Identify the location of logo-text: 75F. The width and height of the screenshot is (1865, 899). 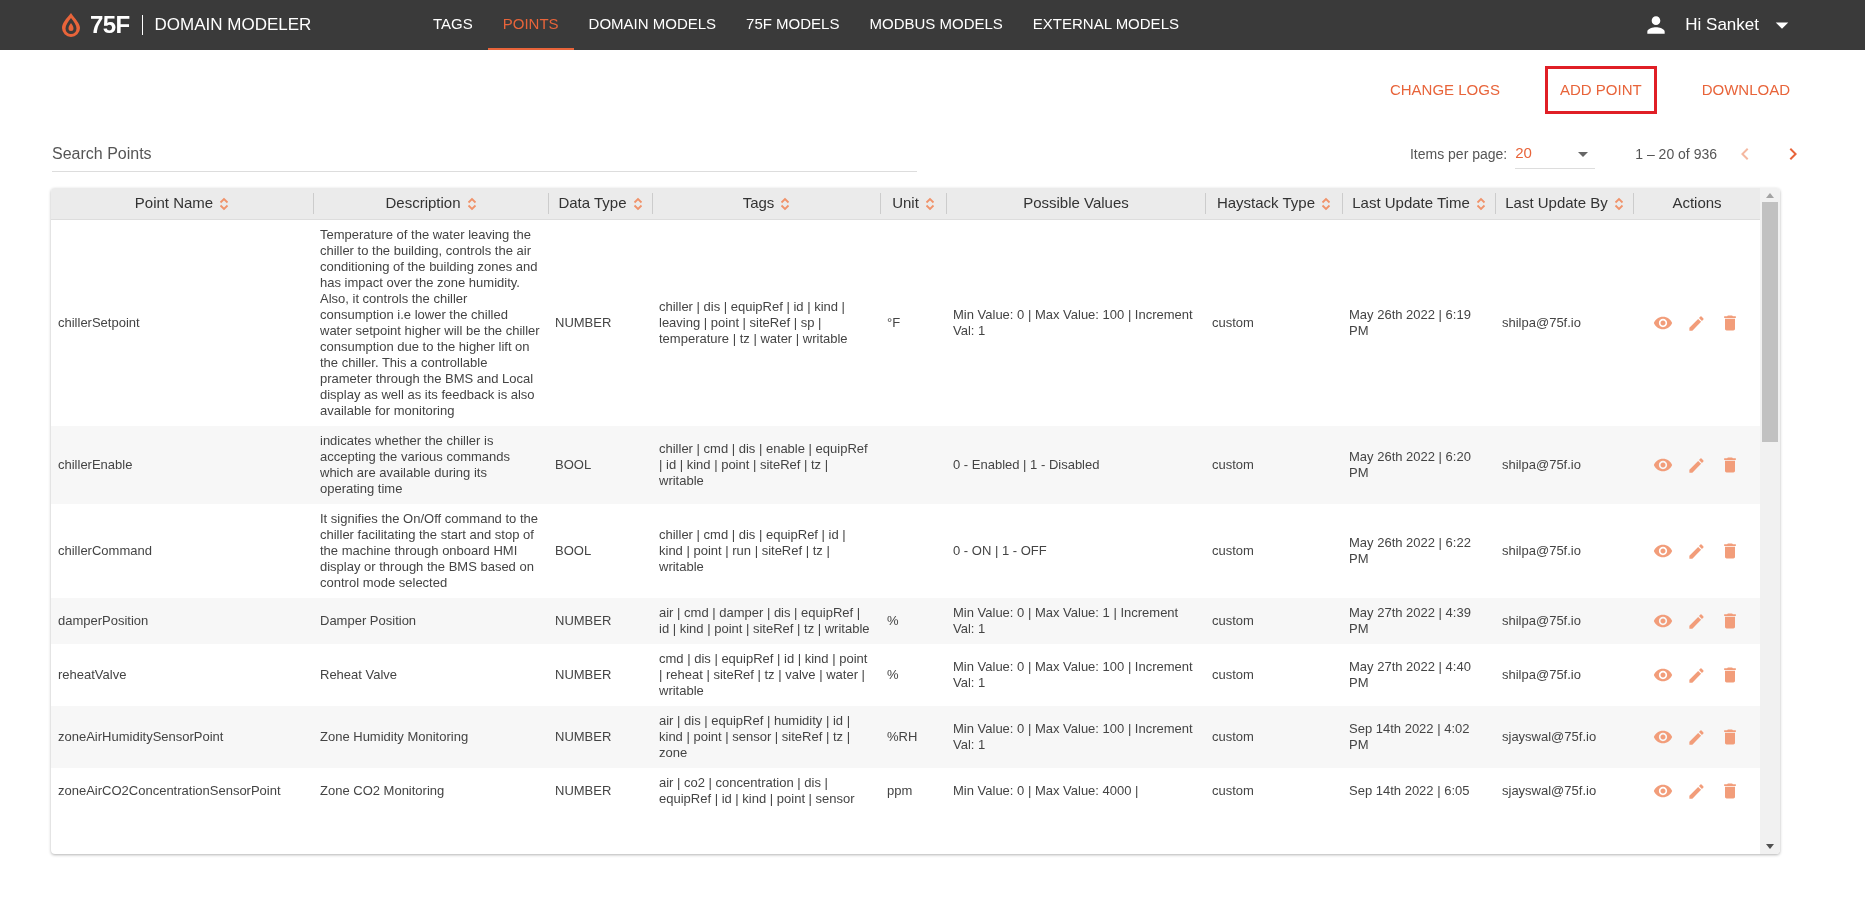
(110, 25).